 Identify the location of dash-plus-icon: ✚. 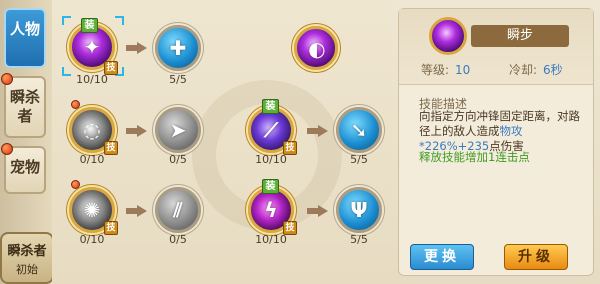
(178, 48).